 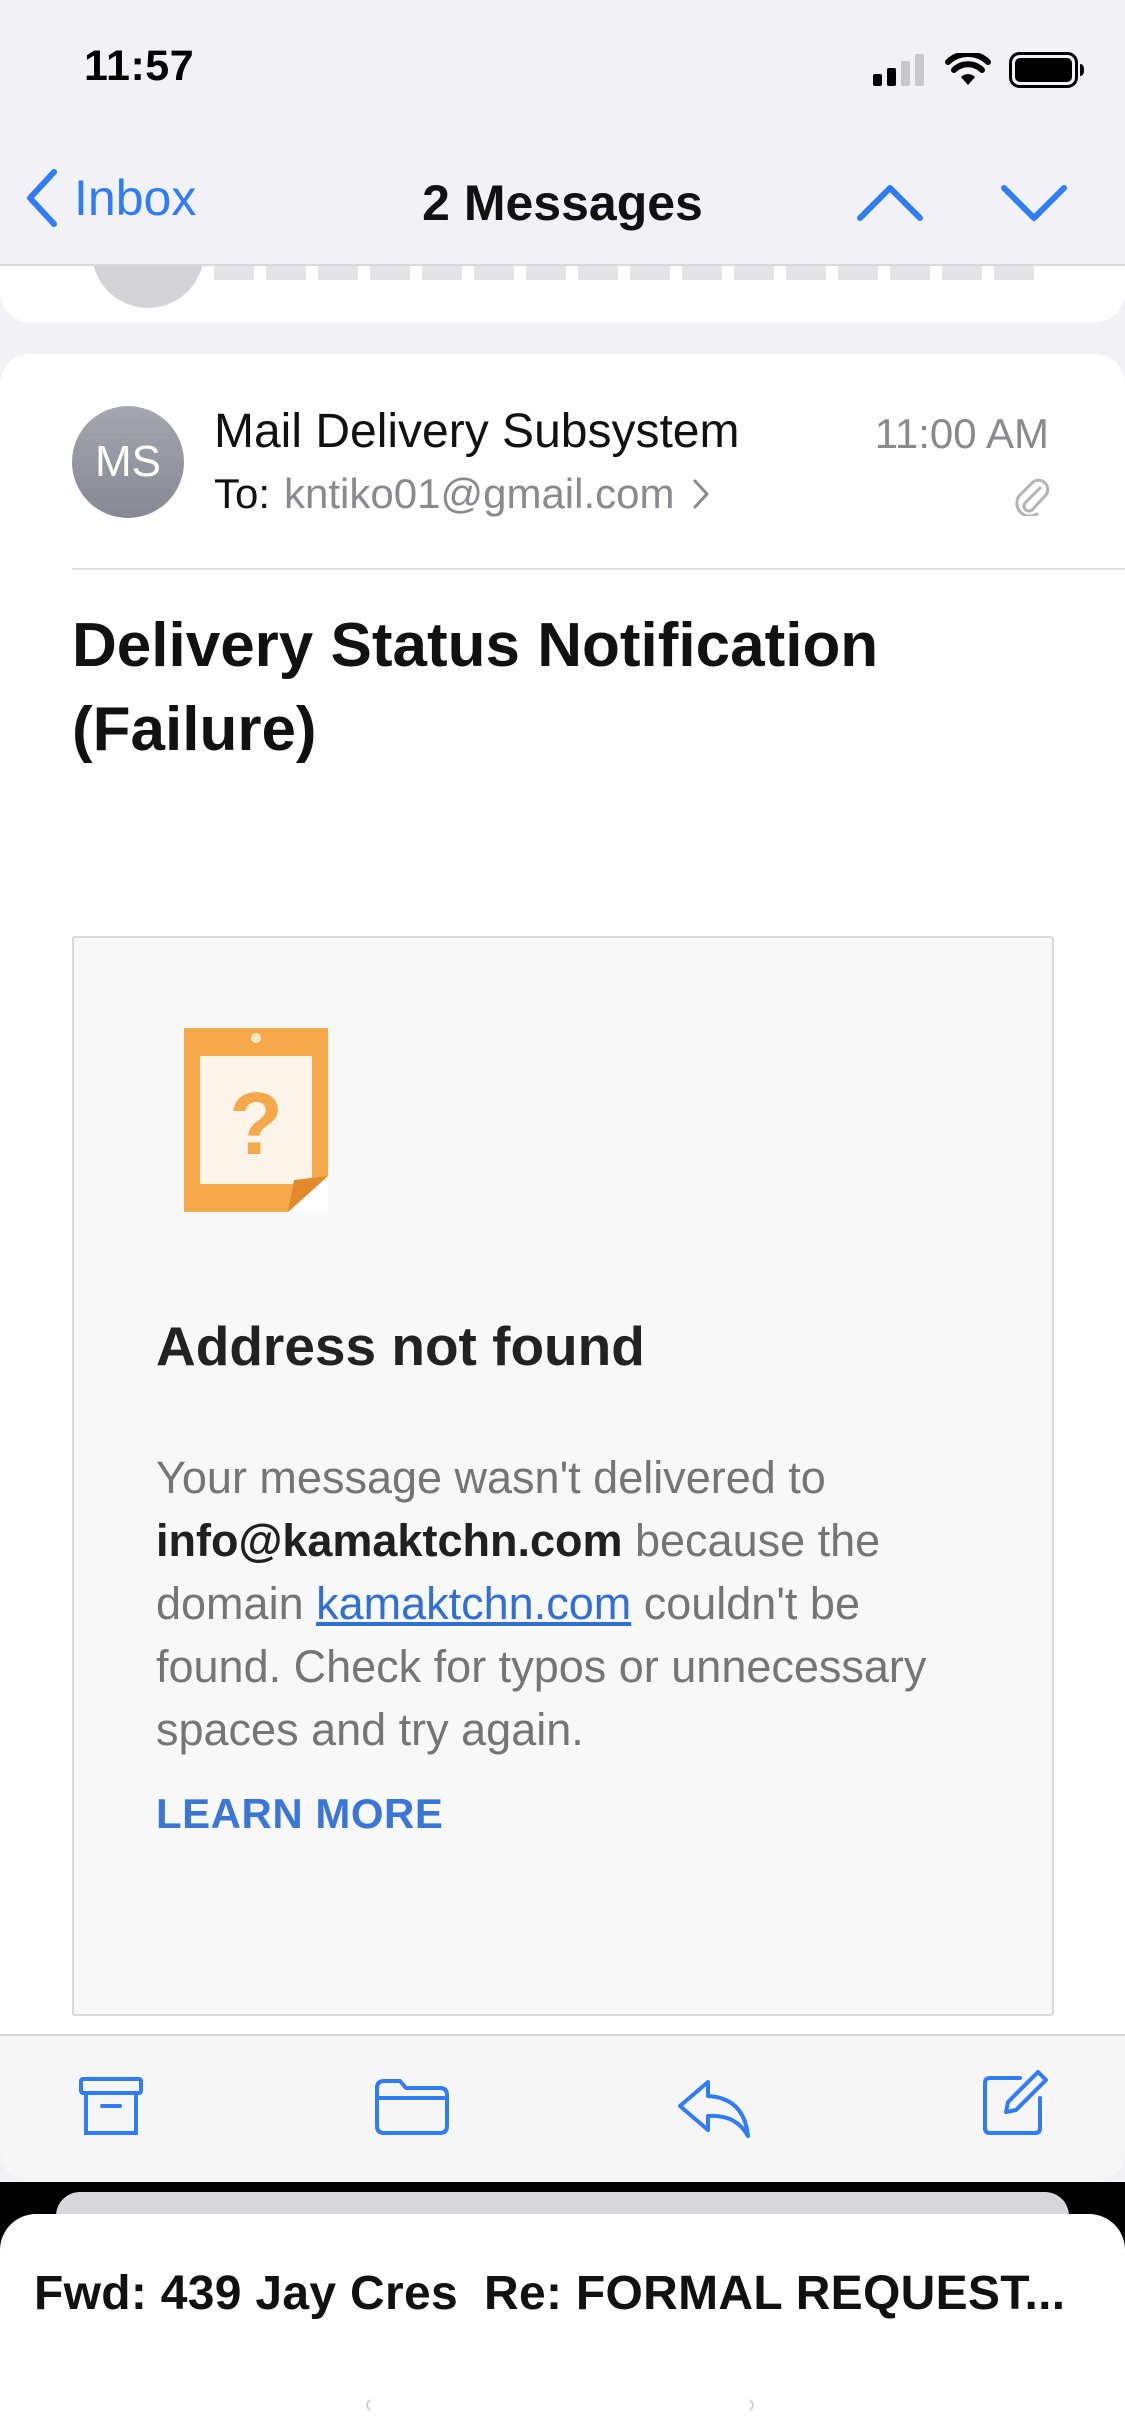 I want to click on draft-item: Fwd: 439 Jay Cres, so click(x=246, y=2293).